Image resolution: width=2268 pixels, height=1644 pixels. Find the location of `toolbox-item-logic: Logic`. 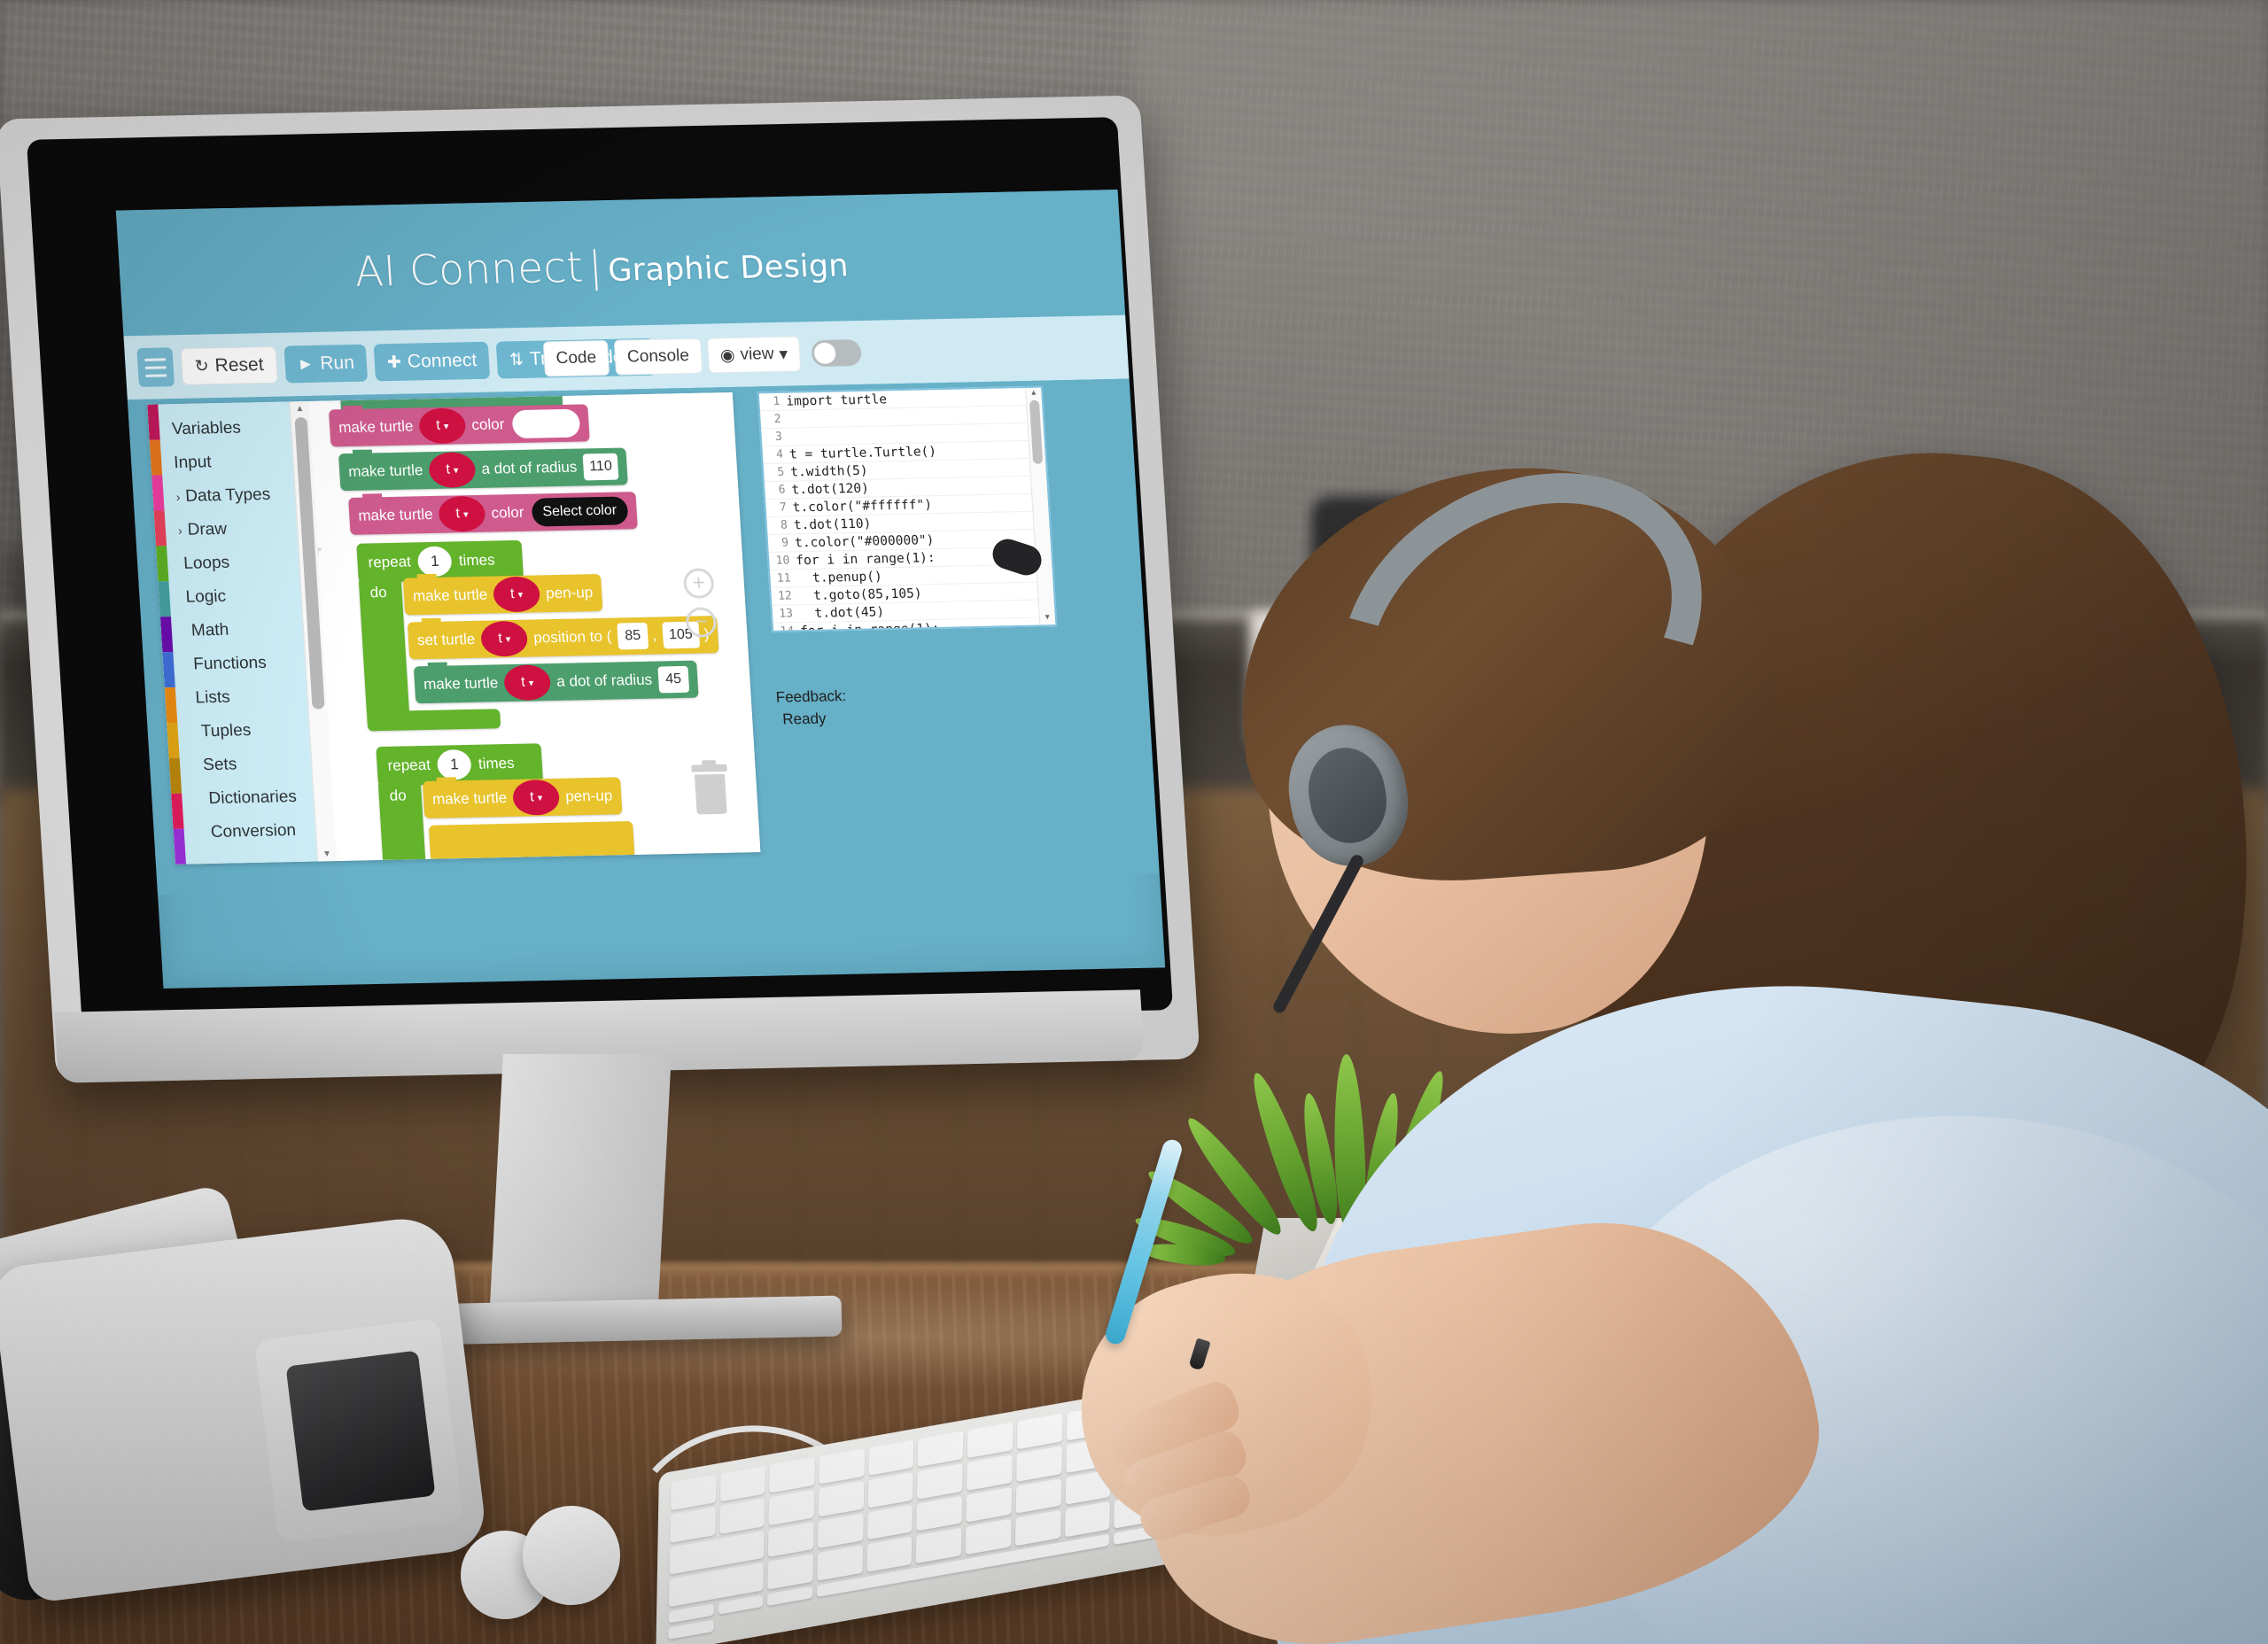

toolbox-item-logic: Logic is located at coordinates (239, 597).